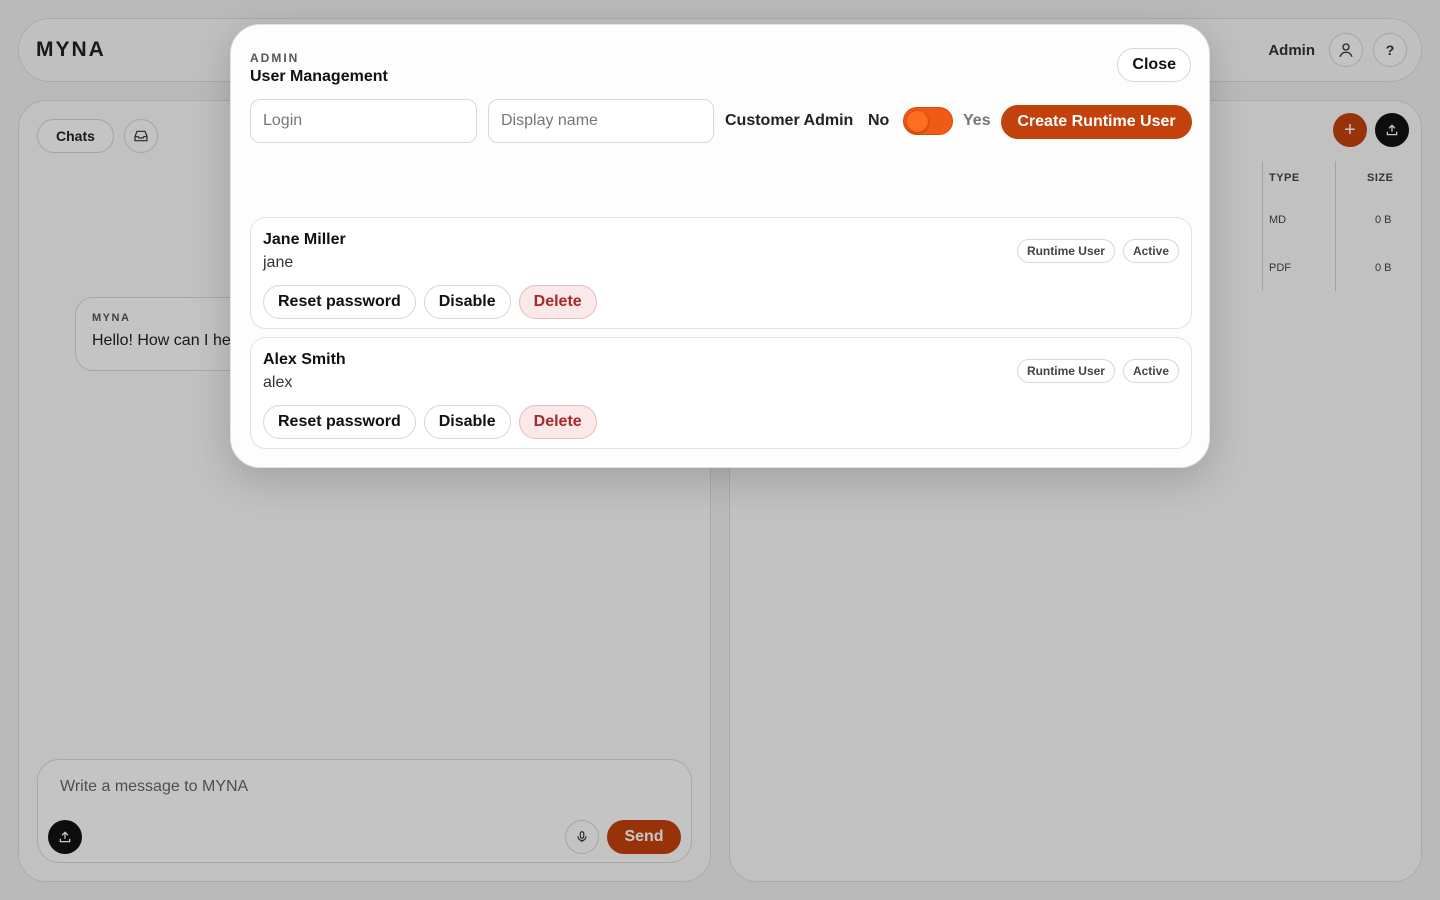 The image size is (1440, 900). What do you see at coordinates (1154, 65) in the screenshot?
I see `close-button: Close` at bounding box center [1154, 65].